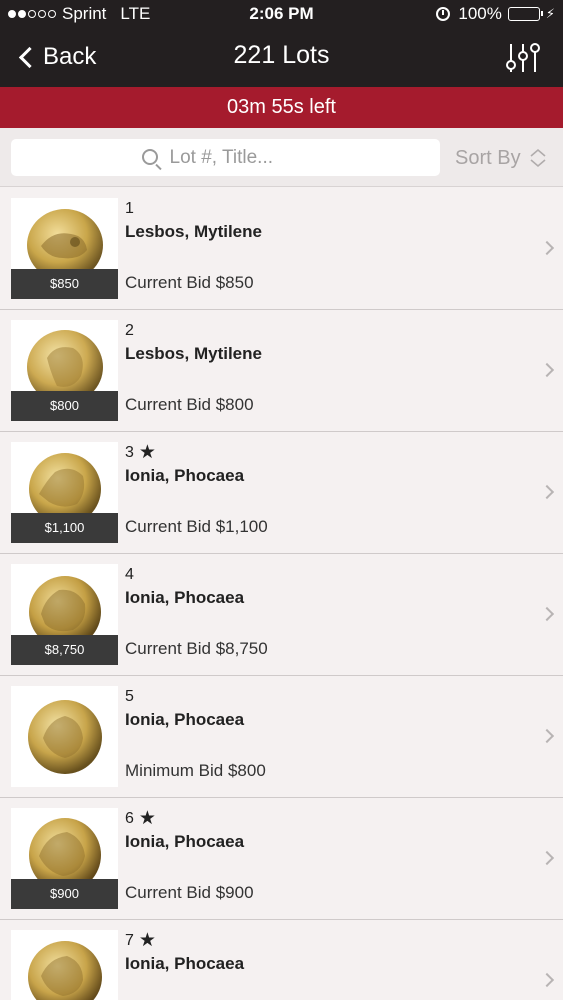 Image resolution: width=563 pixels, height=1000 pixels. I want to click on sliders-icon, so click(523, 57).